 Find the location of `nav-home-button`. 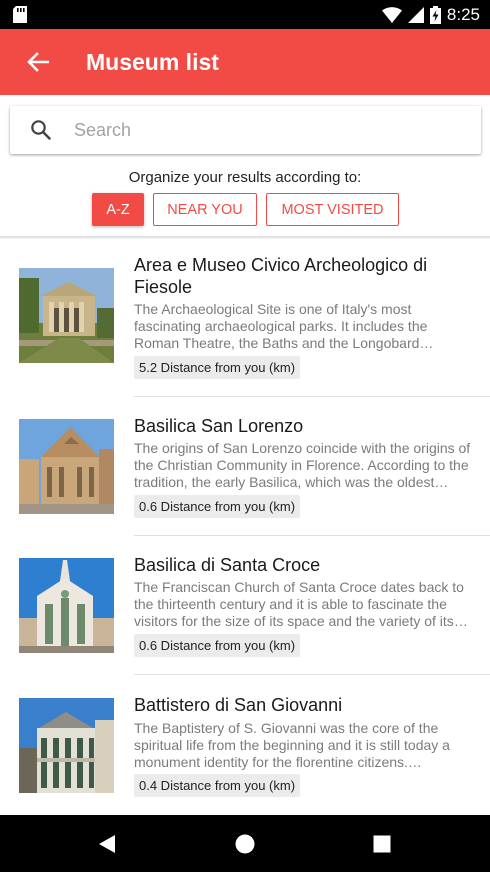

nav-home-button is located at coordinates (245, 843).